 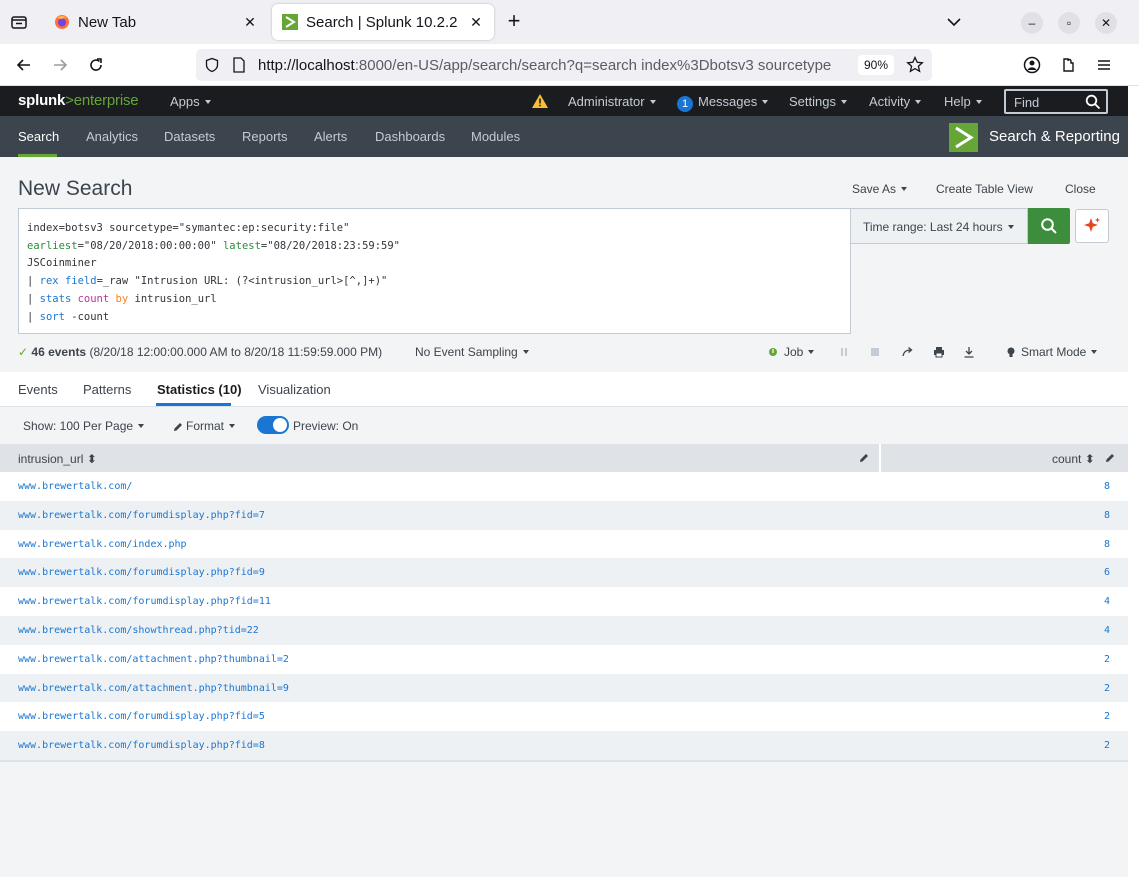 I want to click on settings-menu: Settings, so click(x=818, y=101).